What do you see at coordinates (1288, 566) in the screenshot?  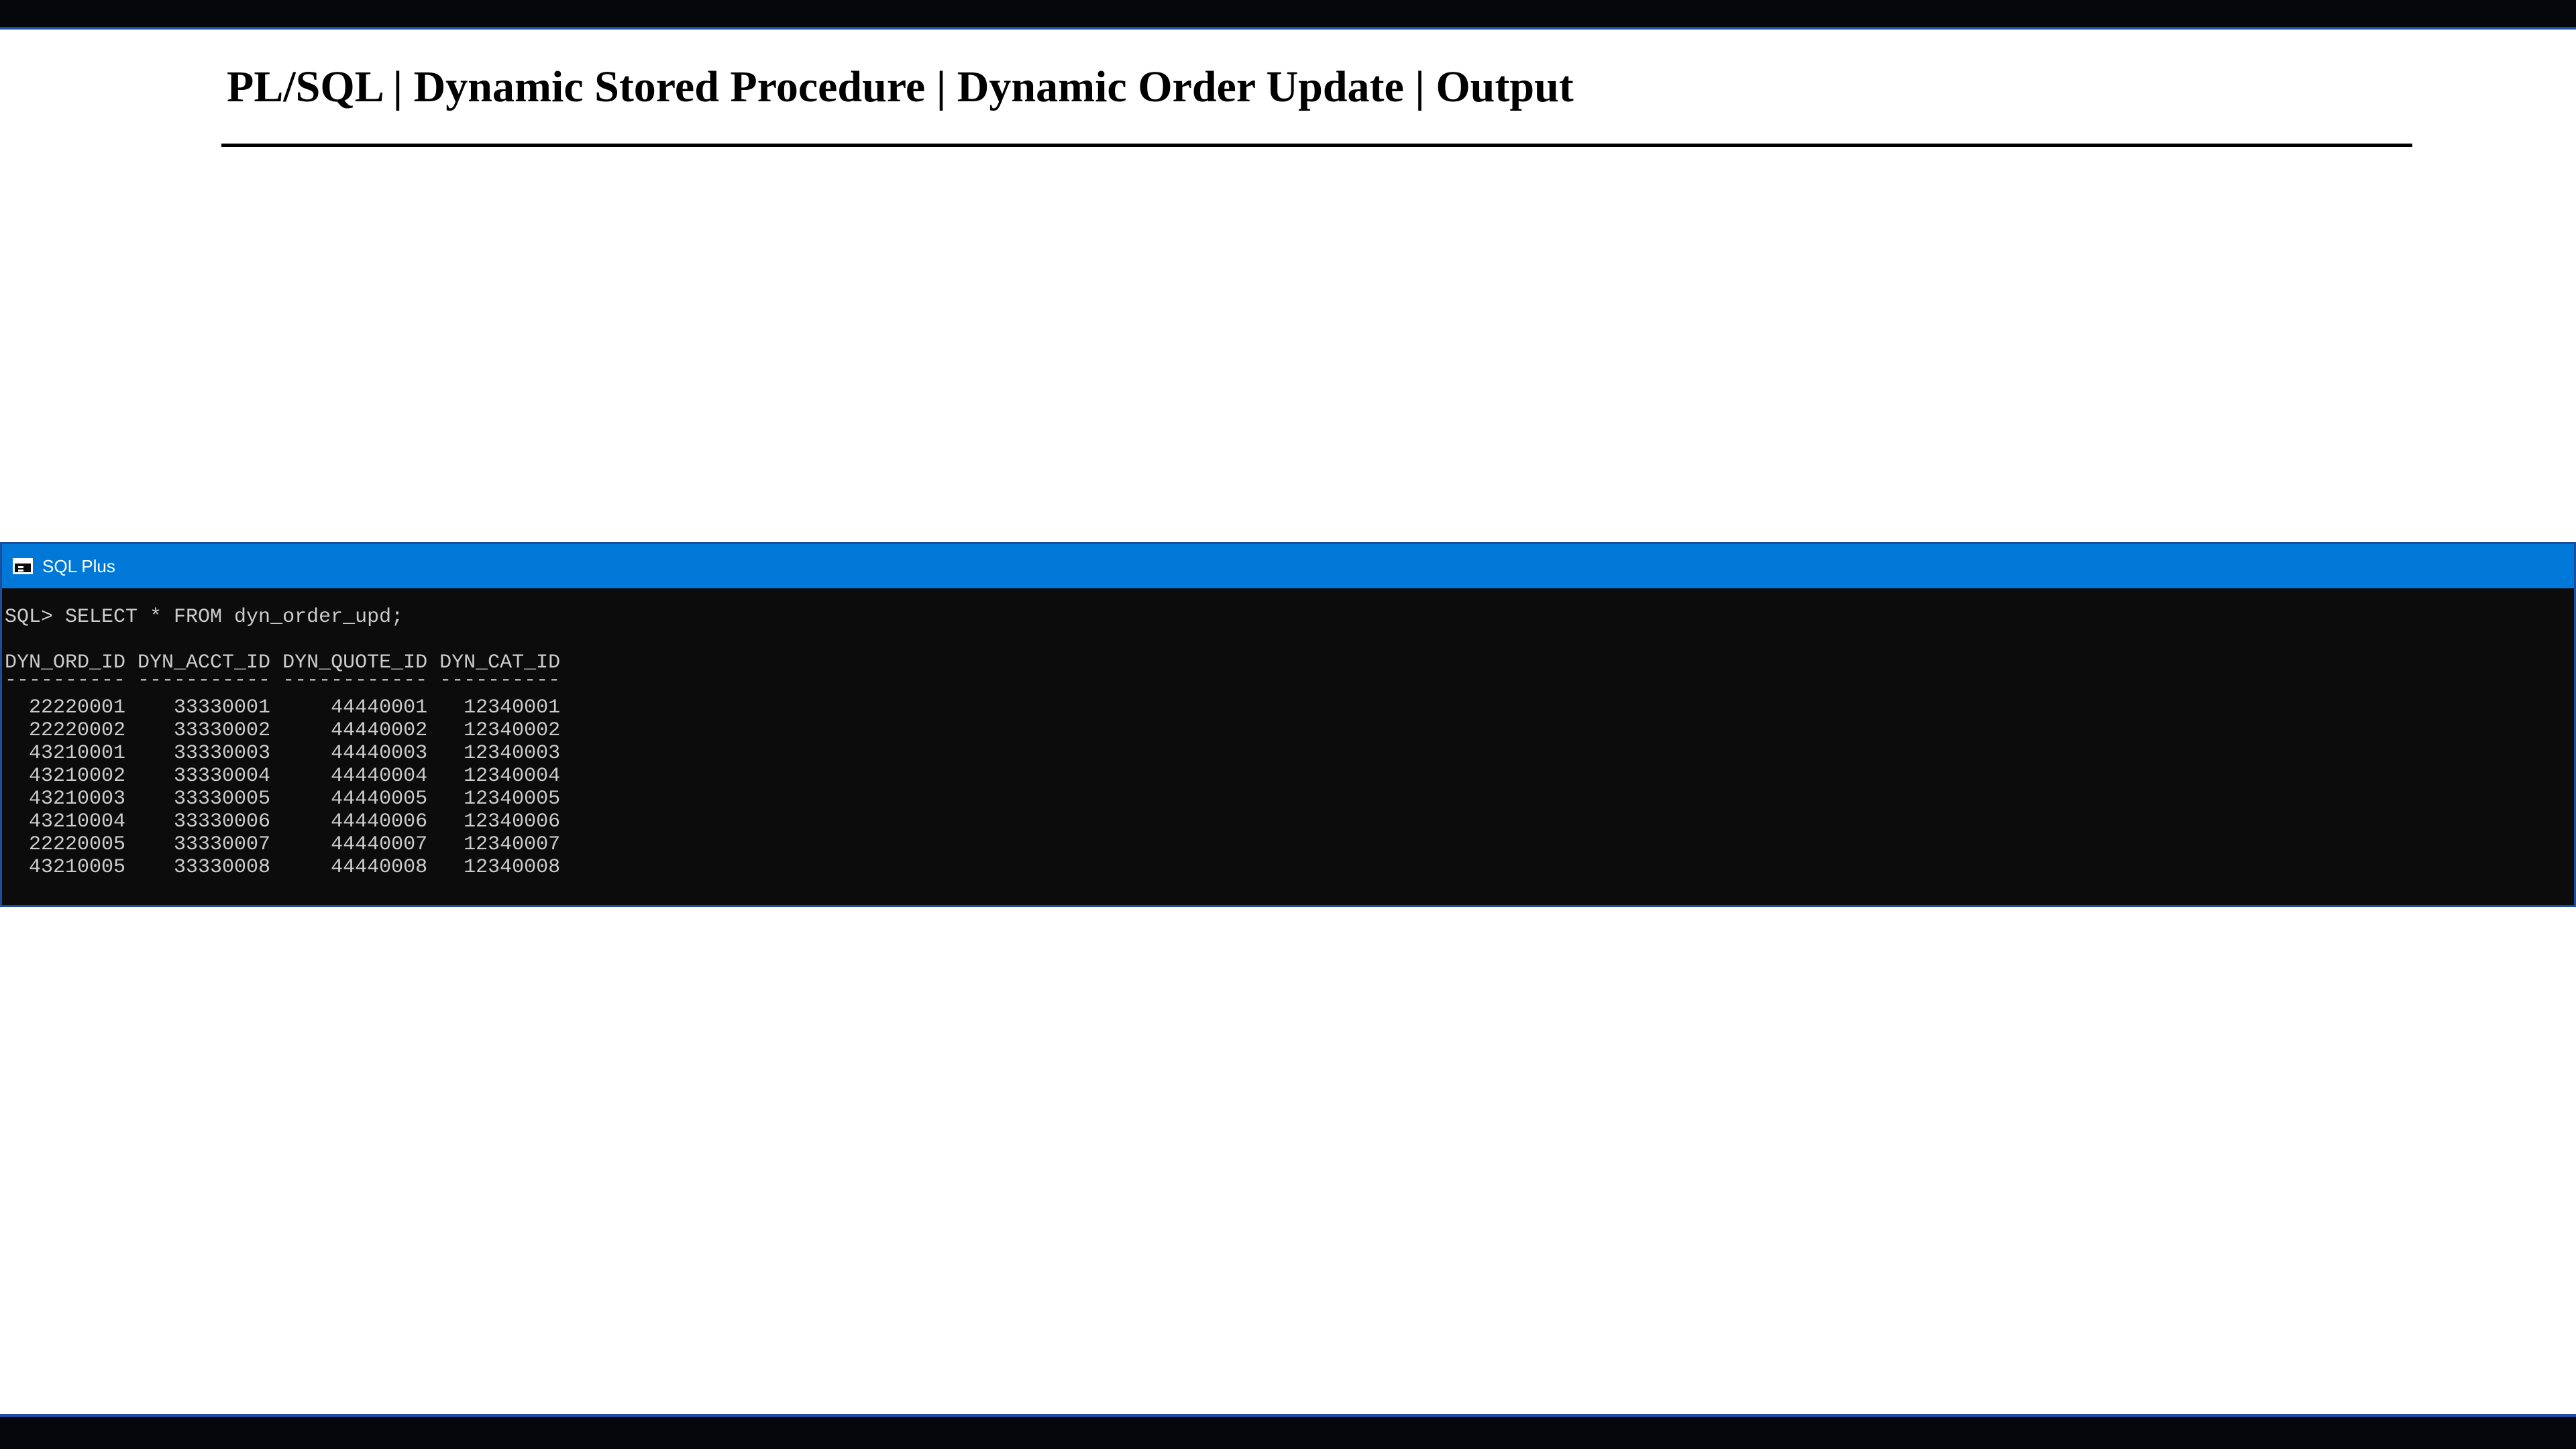 I see `window-titlebar: SQL Plus` at bounding box center [1288, 566].